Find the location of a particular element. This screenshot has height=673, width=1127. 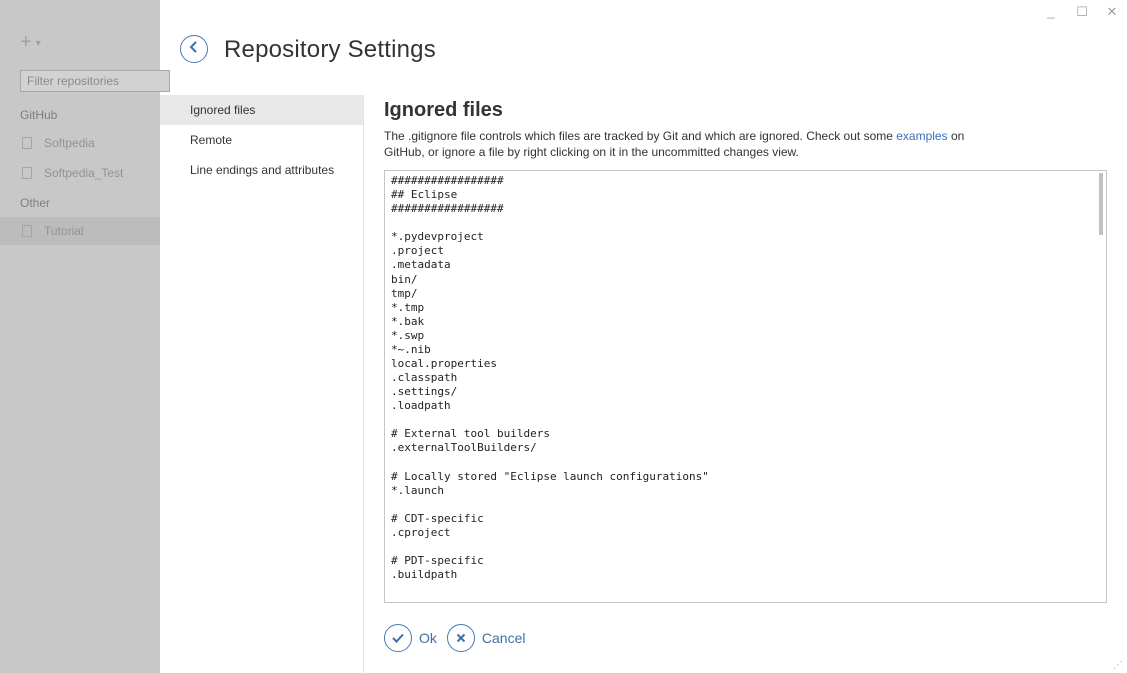

ok-label: Ok is located at coordinates (428, 638).